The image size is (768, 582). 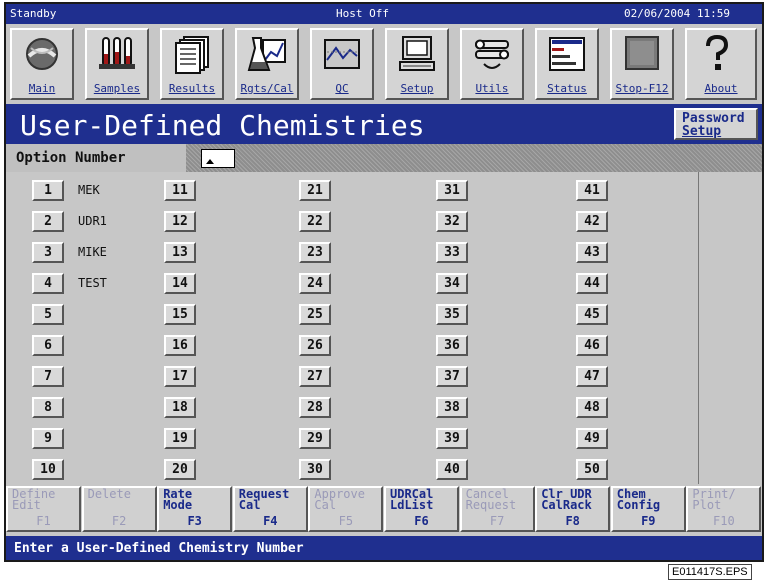 What do you see at coordinates (48, 283) in the screenshot?
I see `chemistry-number-button: 4` at bounding box center [48, 283].